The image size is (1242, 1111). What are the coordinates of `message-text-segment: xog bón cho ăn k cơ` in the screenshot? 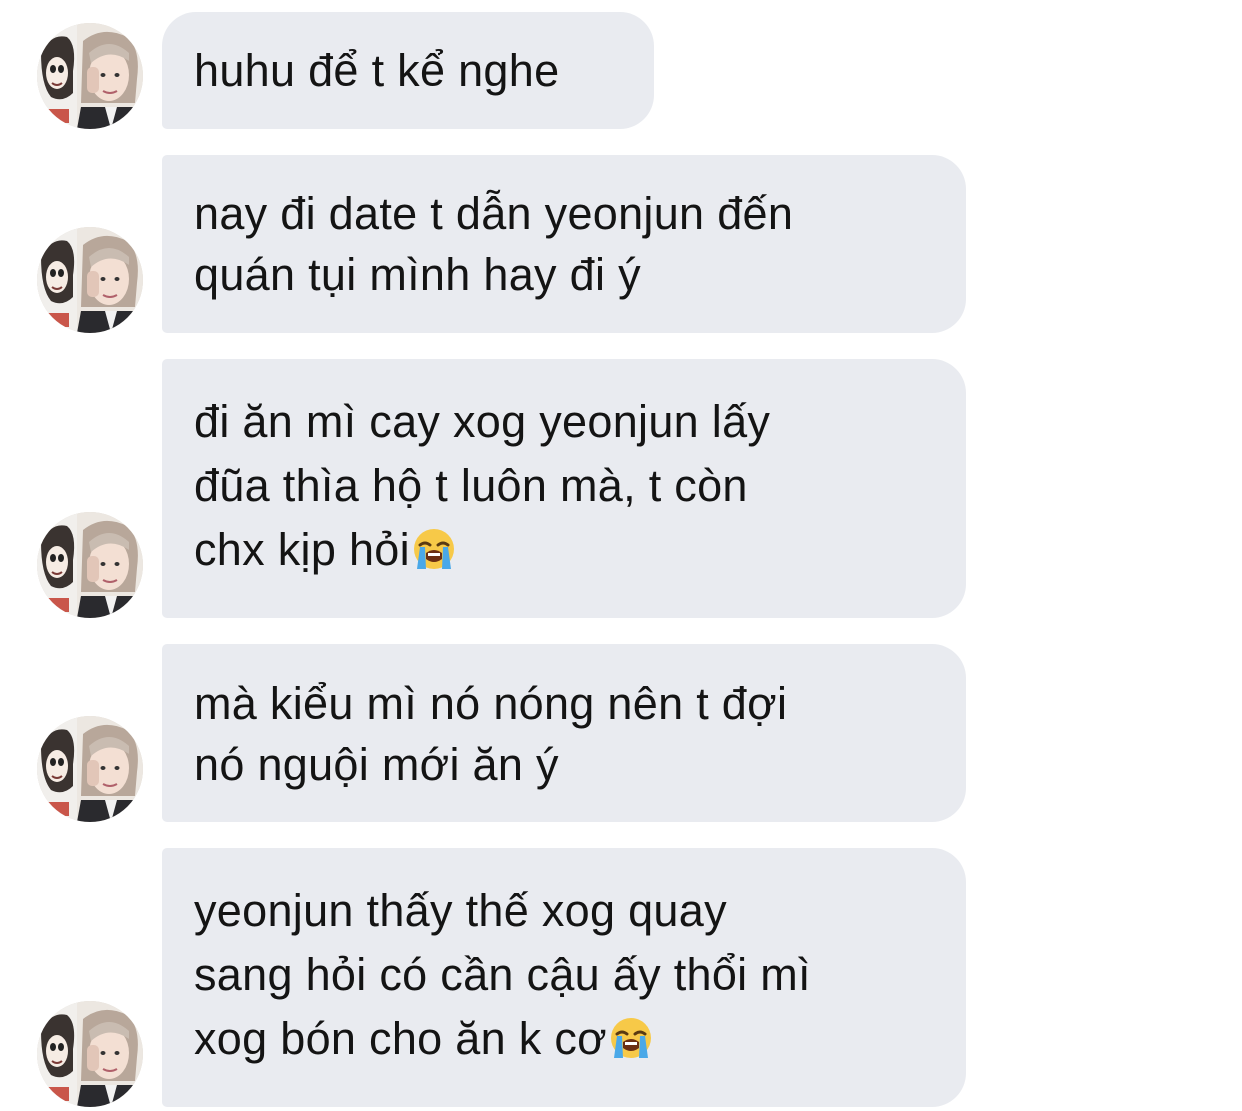 It's located at (400, 1038).